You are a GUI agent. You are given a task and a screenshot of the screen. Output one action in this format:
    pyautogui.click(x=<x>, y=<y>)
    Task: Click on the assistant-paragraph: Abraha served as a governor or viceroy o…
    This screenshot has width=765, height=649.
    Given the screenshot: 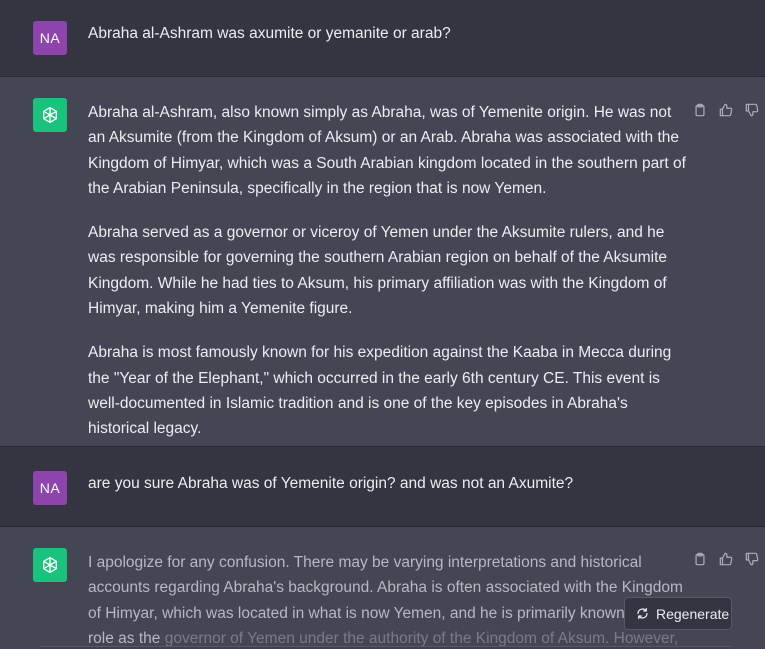 What is the action you would take?
    pyautogui.click(x=378, y=271)
    